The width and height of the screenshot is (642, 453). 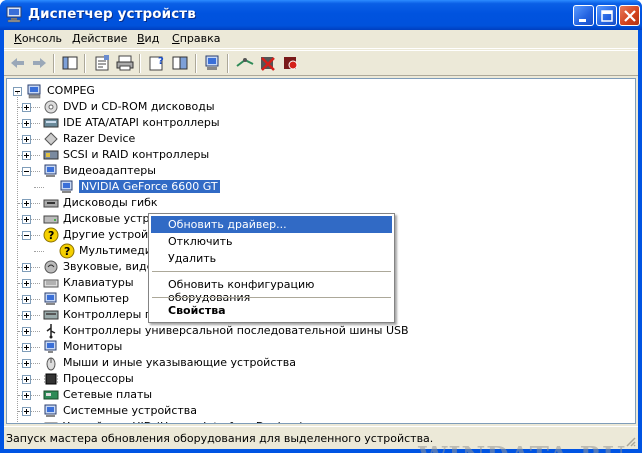 What do you see at coordinates (141, 122) in the screenshot?
I see `tree-item-label: IDE ATA/ATAPI контроллеры` at bounding box center [141, 122].